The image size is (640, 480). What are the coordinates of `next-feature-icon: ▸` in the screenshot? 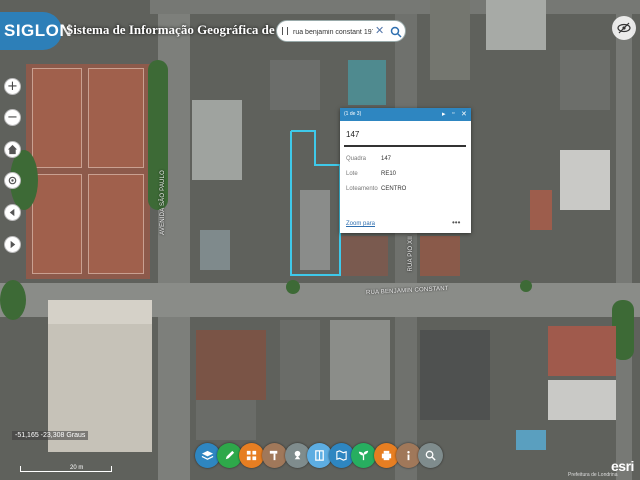 It's located at (444, 114).